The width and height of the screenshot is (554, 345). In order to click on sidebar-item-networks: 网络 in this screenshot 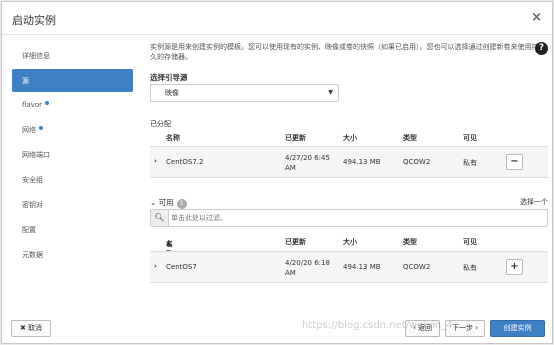, I will do `click(72, 130)`.